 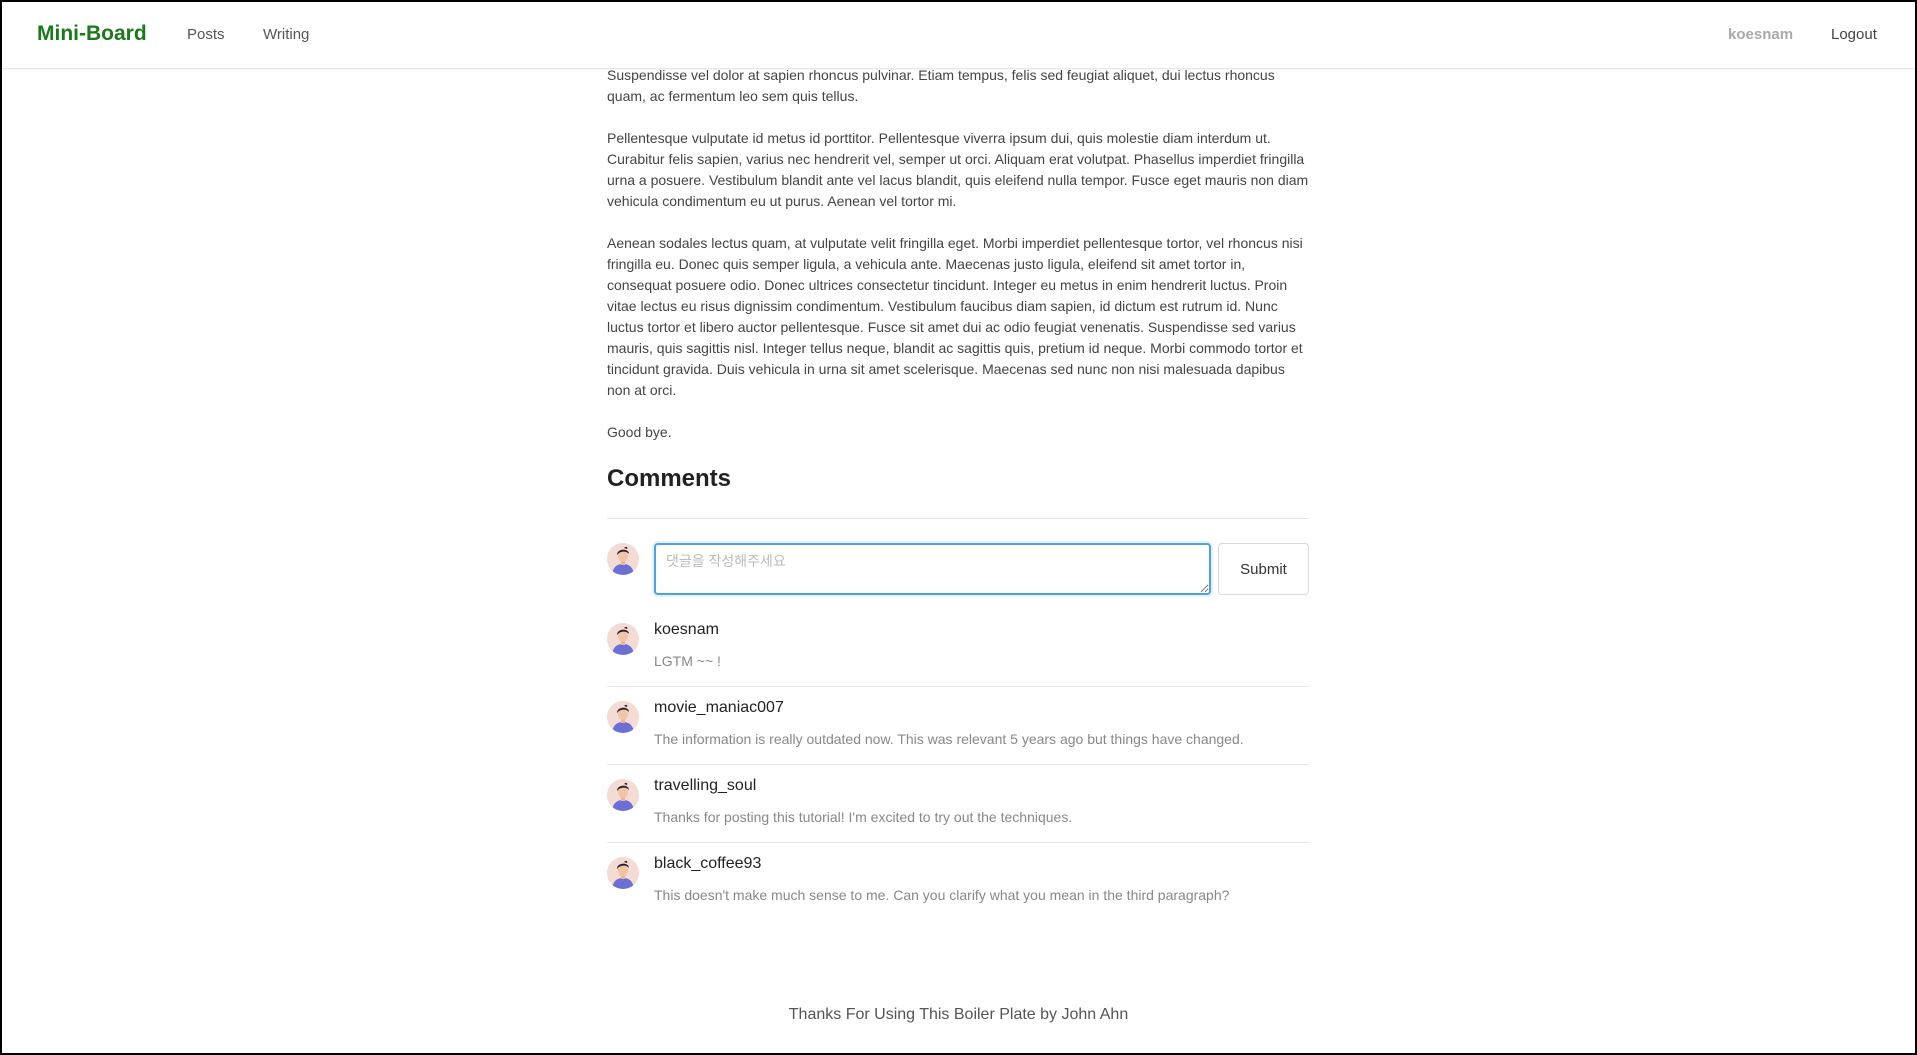 I want to click on username: koesnam, so click(x=1760, y=34).